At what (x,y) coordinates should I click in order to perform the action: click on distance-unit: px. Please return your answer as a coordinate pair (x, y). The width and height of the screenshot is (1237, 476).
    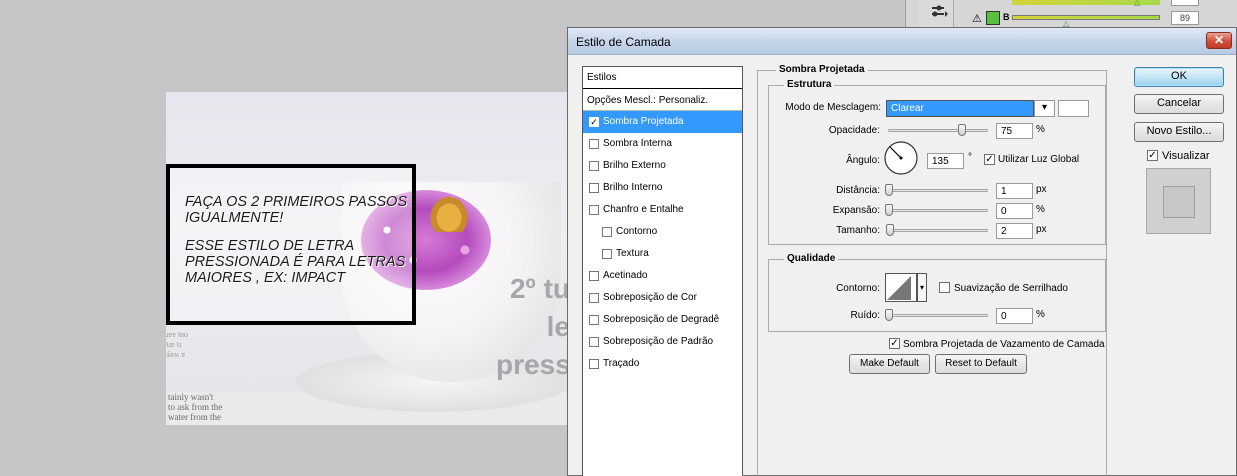
    Looking at the image, I should click on (1041, 189).